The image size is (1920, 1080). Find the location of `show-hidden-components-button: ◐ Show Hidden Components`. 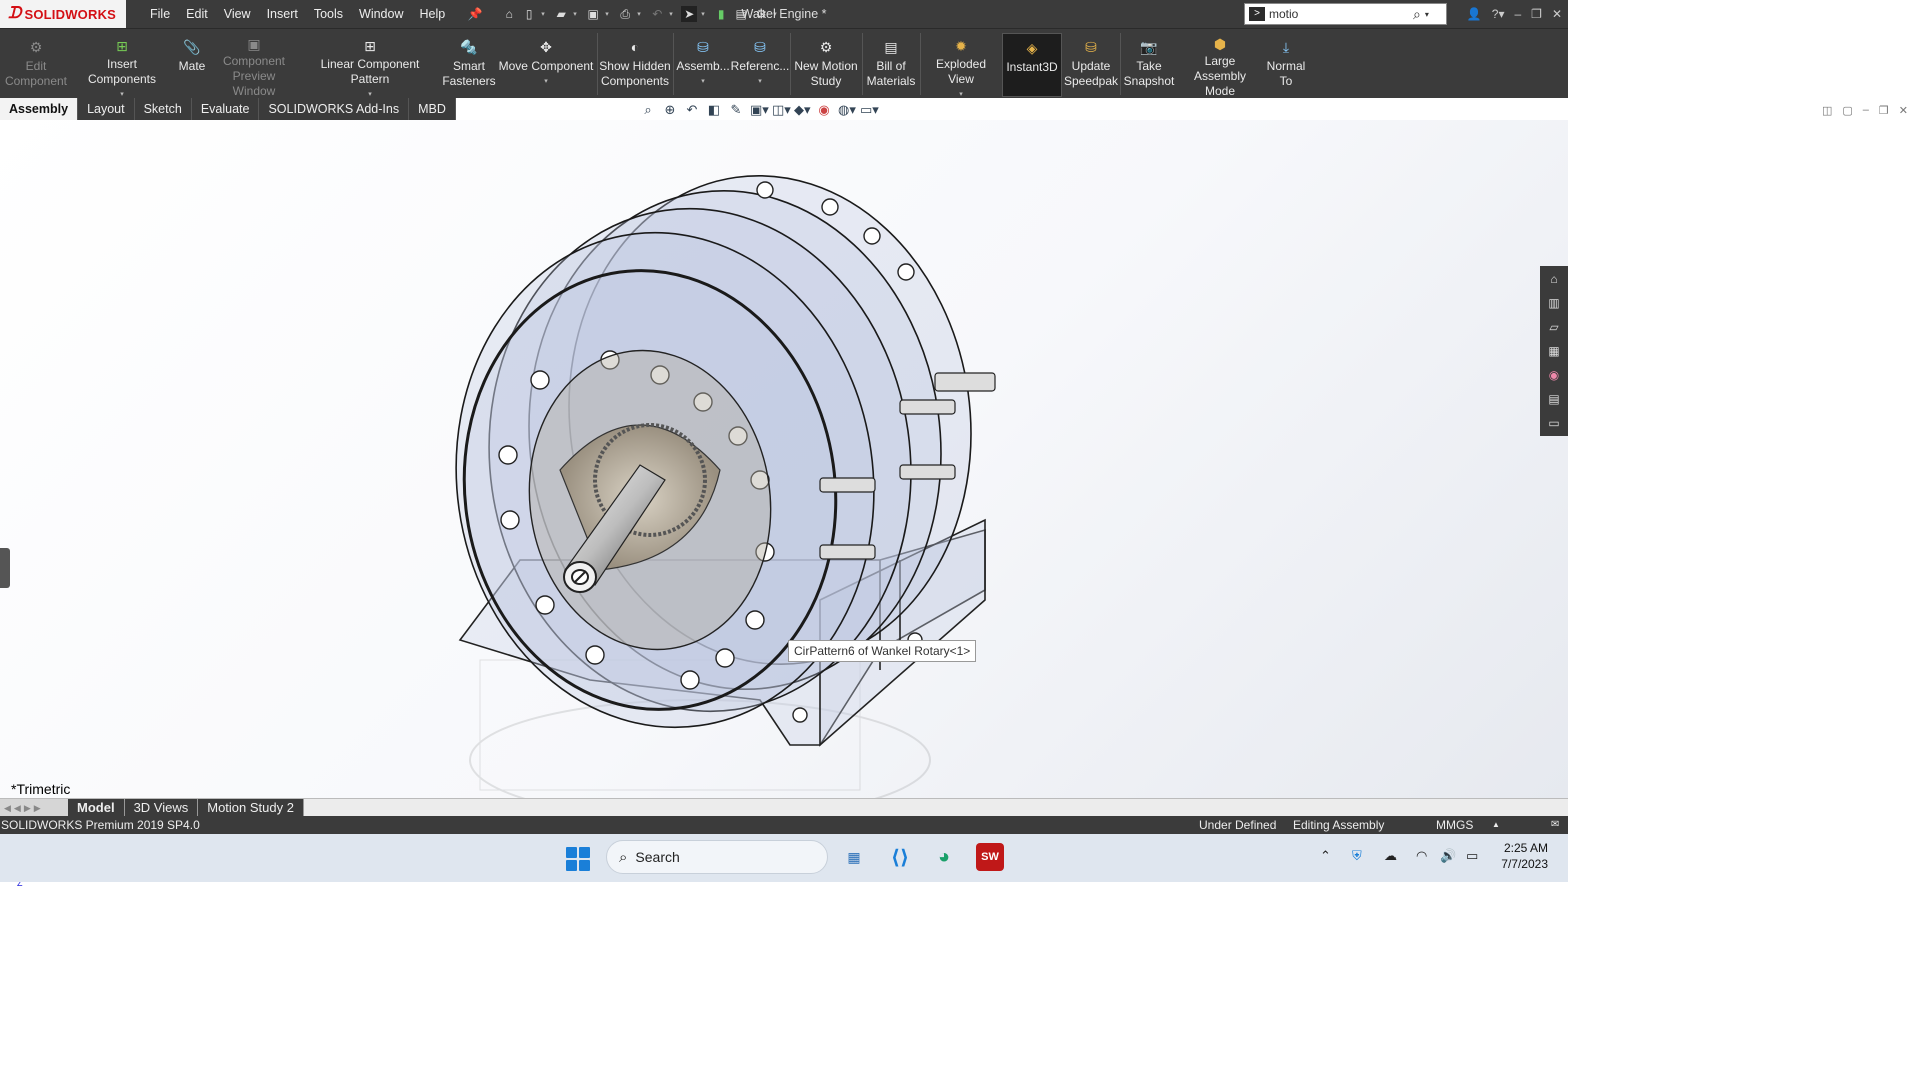

show-hidden-components-button: ◐ Show Hidden Components is located at coordinates (635, 64).